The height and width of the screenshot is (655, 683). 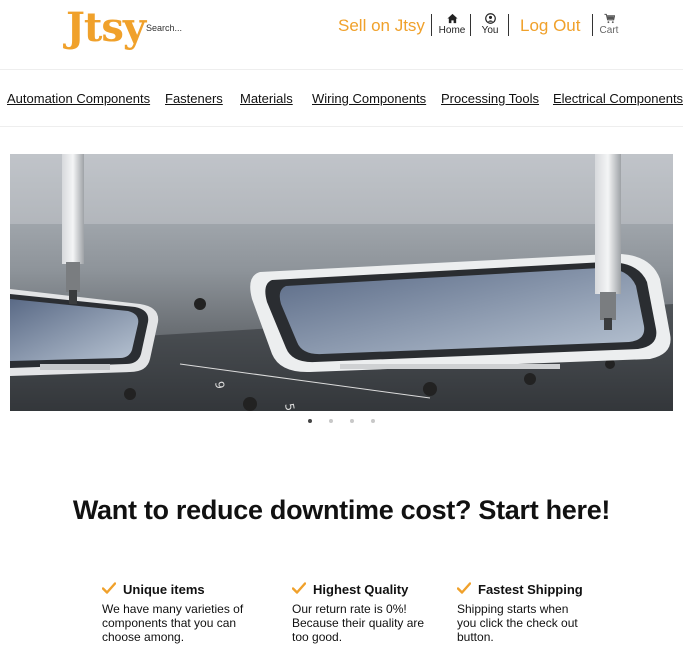 What do you see at coordinates (194, 98) in the screenshot?
I see `category-fasteners: Fasteners` at bounding box center [194, 98].